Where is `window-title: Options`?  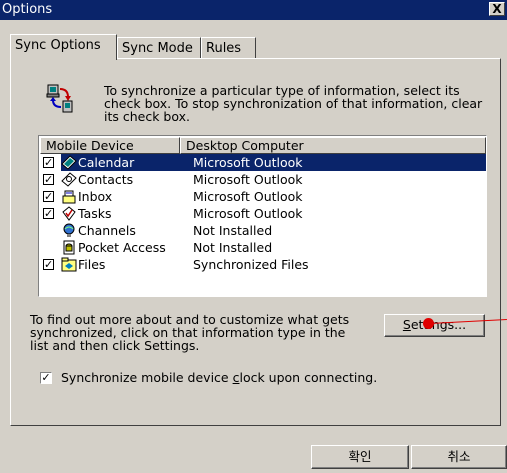 window-title: Options is located at coordinates (27, 9).